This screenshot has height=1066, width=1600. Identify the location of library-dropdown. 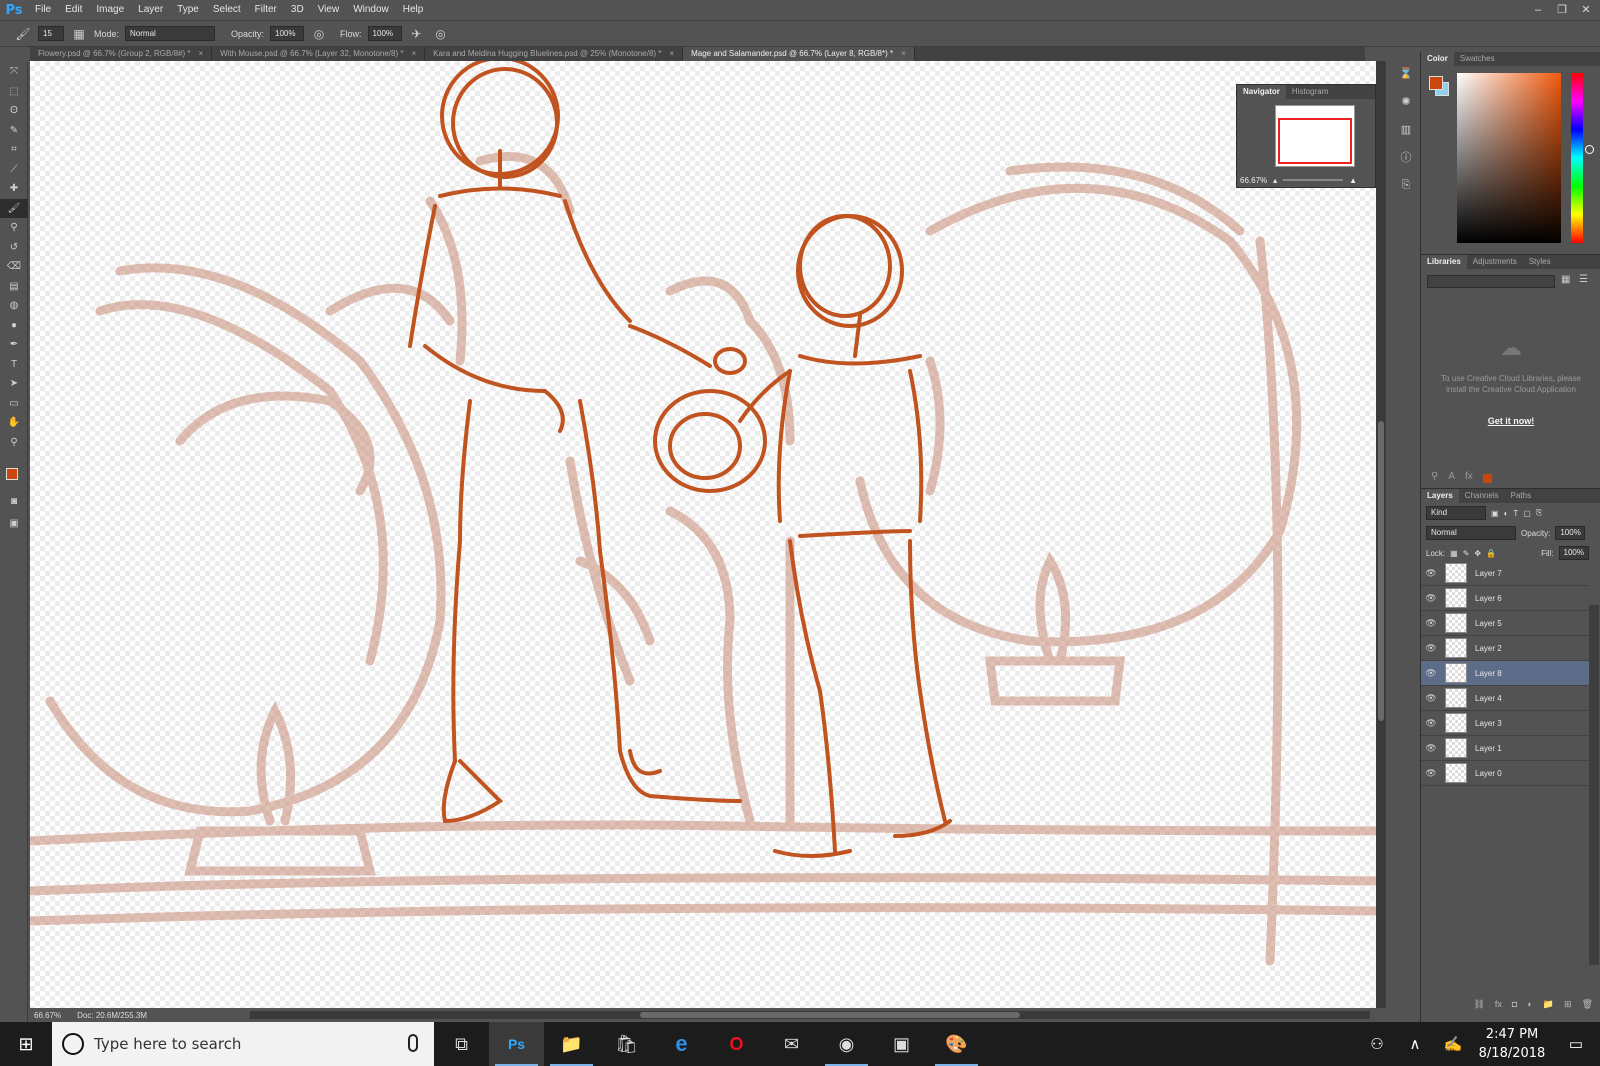
(1491, 281).